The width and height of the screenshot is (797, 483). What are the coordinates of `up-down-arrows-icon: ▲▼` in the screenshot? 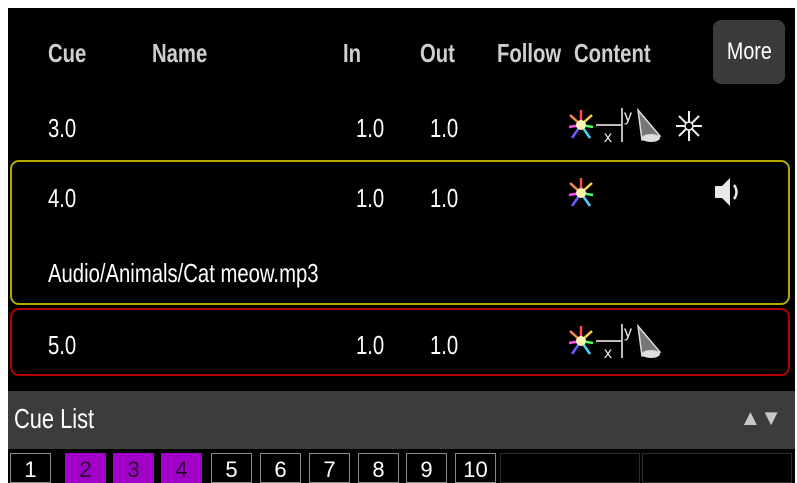 It's located at (760, 418).